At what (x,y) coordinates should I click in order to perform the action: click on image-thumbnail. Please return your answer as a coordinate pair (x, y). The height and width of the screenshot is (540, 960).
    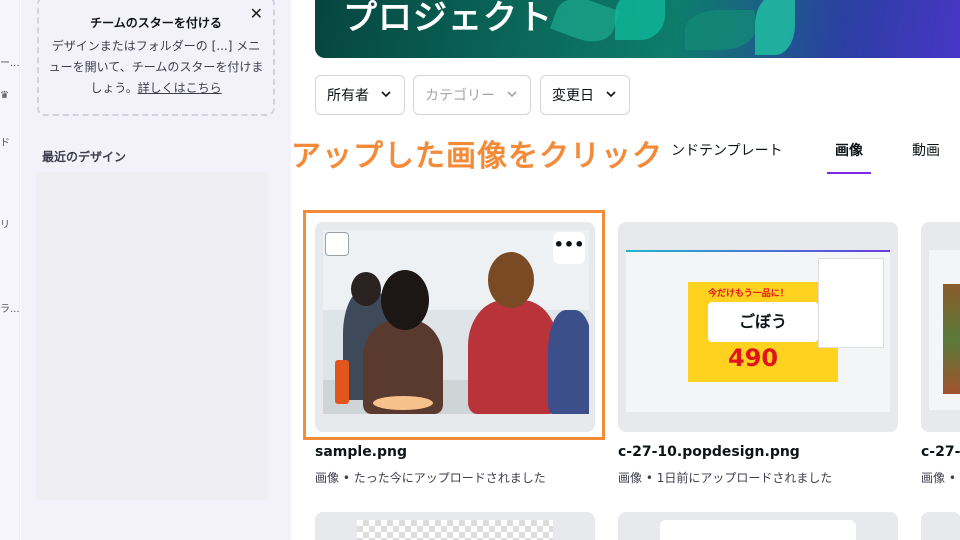
    Looking at the image, I should click on (940, 327).